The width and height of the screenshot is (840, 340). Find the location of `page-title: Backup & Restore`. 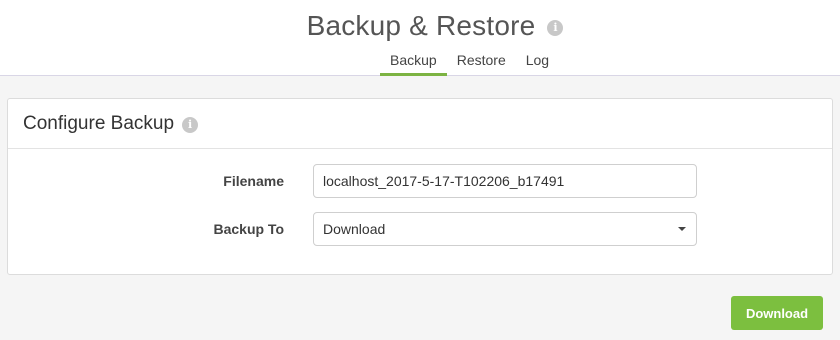

page-title: Backup & Restore is located at coordinates (421, 25).